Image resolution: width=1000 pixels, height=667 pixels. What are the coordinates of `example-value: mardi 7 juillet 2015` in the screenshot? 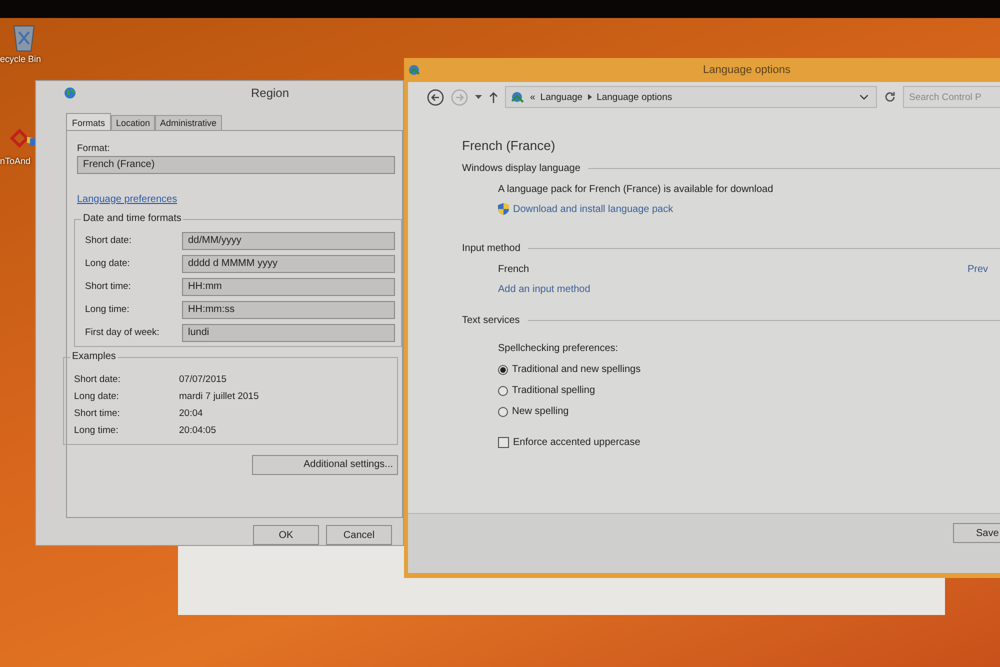 It's located at (219, 396).